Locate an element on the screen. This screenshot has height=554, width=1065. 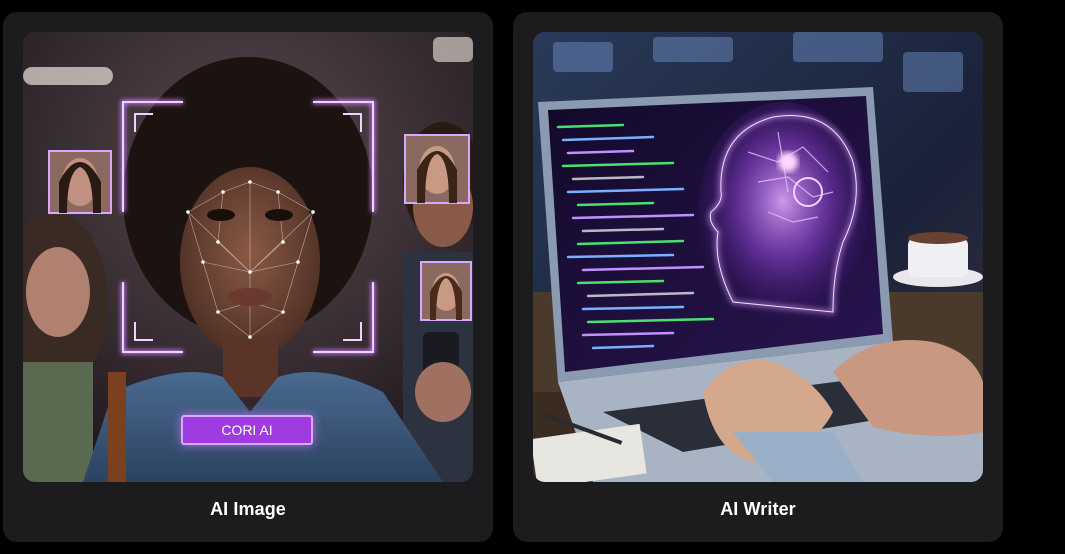
ai-image-label: AI Image is located at coordinates (248, 509).